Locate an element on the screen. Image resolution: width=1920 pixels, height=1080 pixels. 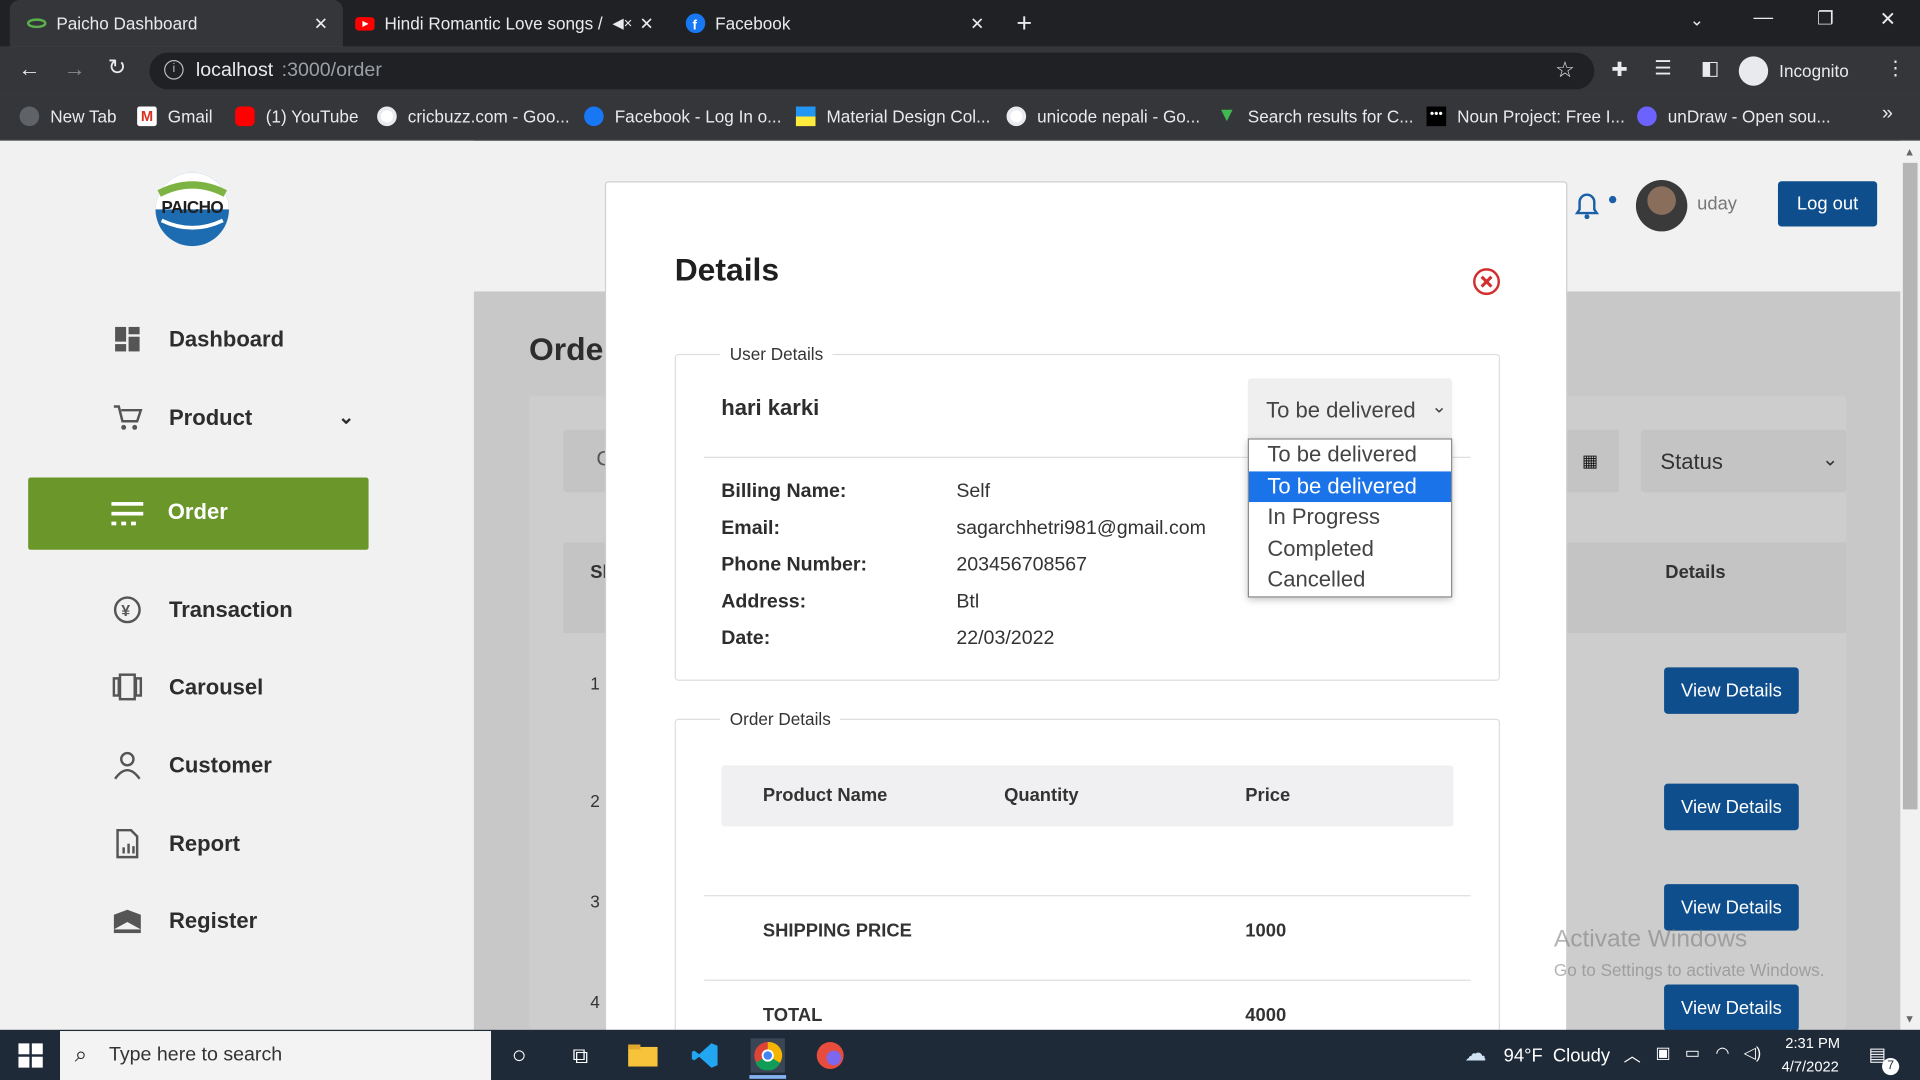
gmail-icon: M is located at coordinates (147, 116).